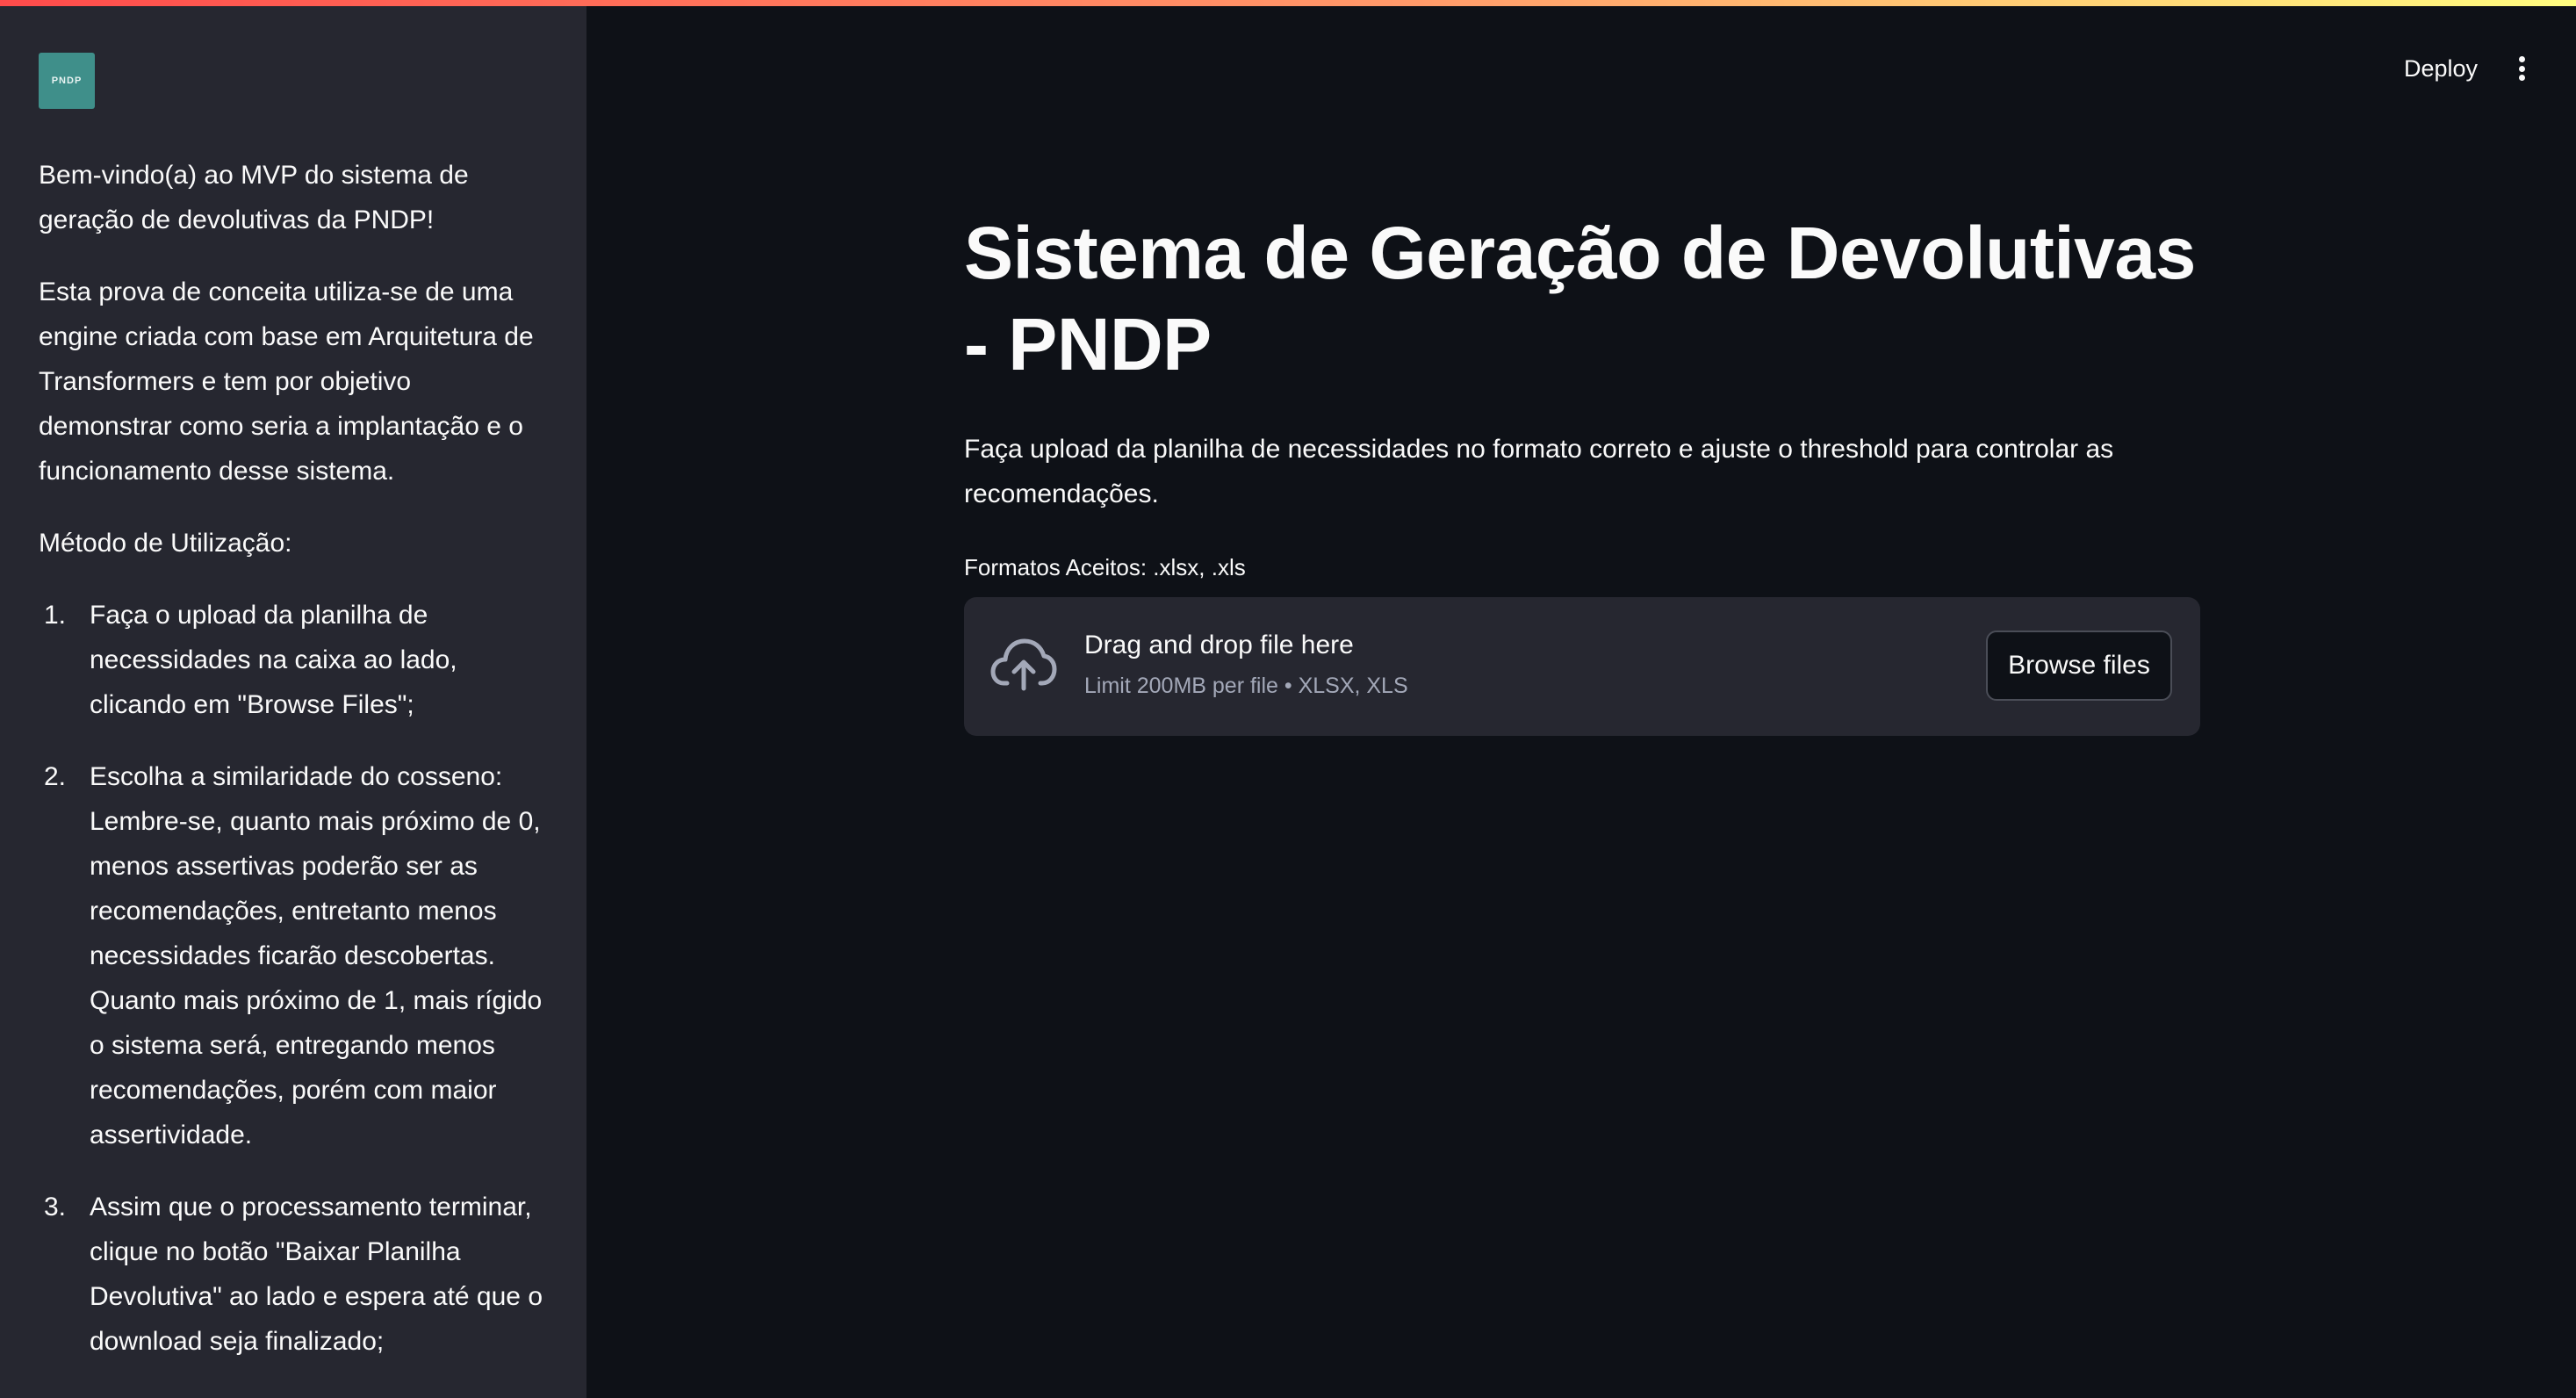  I want to click on step-number: 1., so click(55, 616).